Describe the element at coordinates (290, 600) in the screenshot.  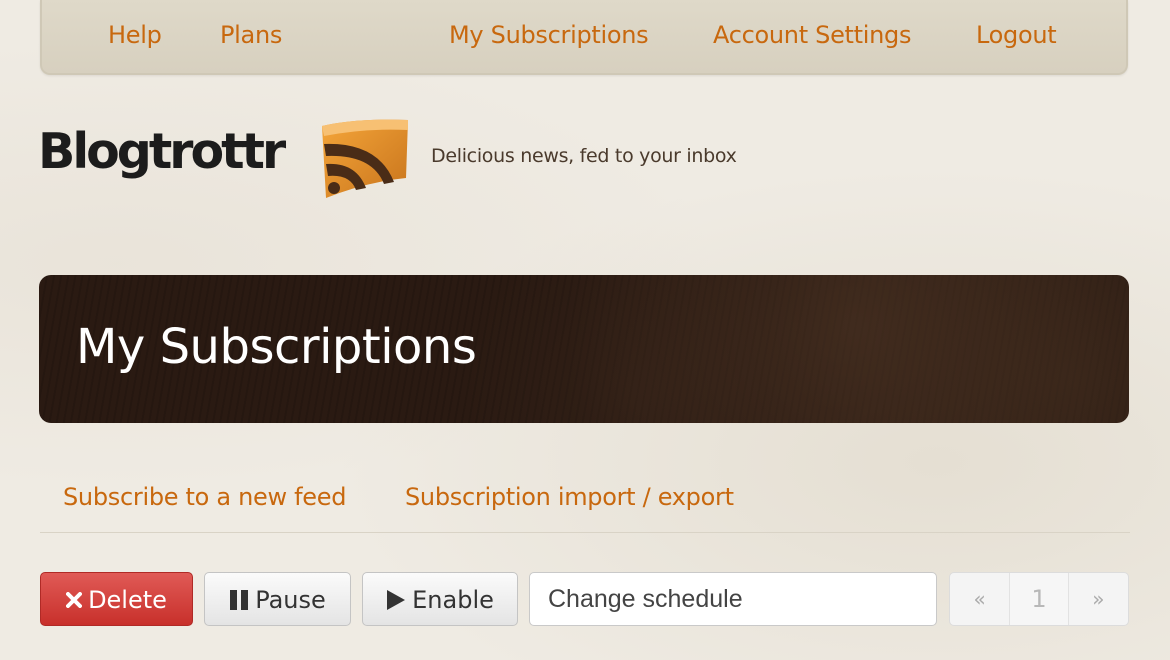
I see `pause-button-label: Pause` at that location.